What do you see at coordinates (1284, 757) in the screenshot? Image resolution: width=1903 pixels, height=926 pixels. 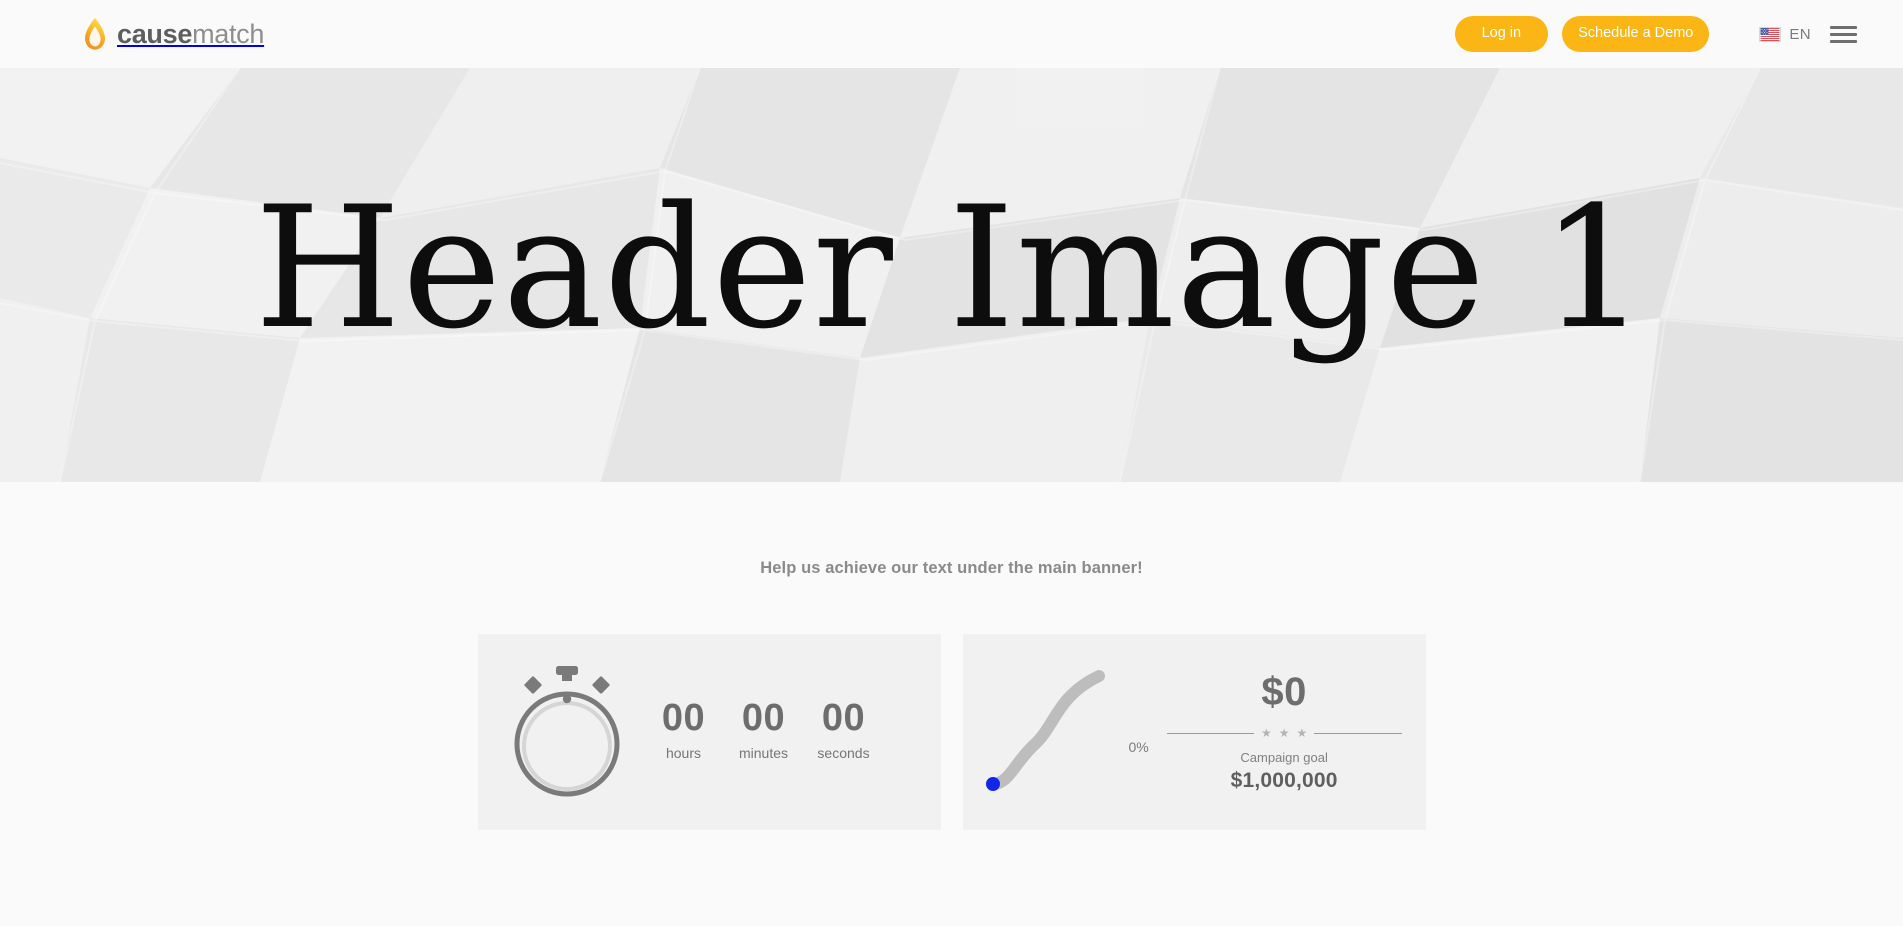 I see `campaign-goal-label: Campaign goal` at bounding box center [1284, 757].